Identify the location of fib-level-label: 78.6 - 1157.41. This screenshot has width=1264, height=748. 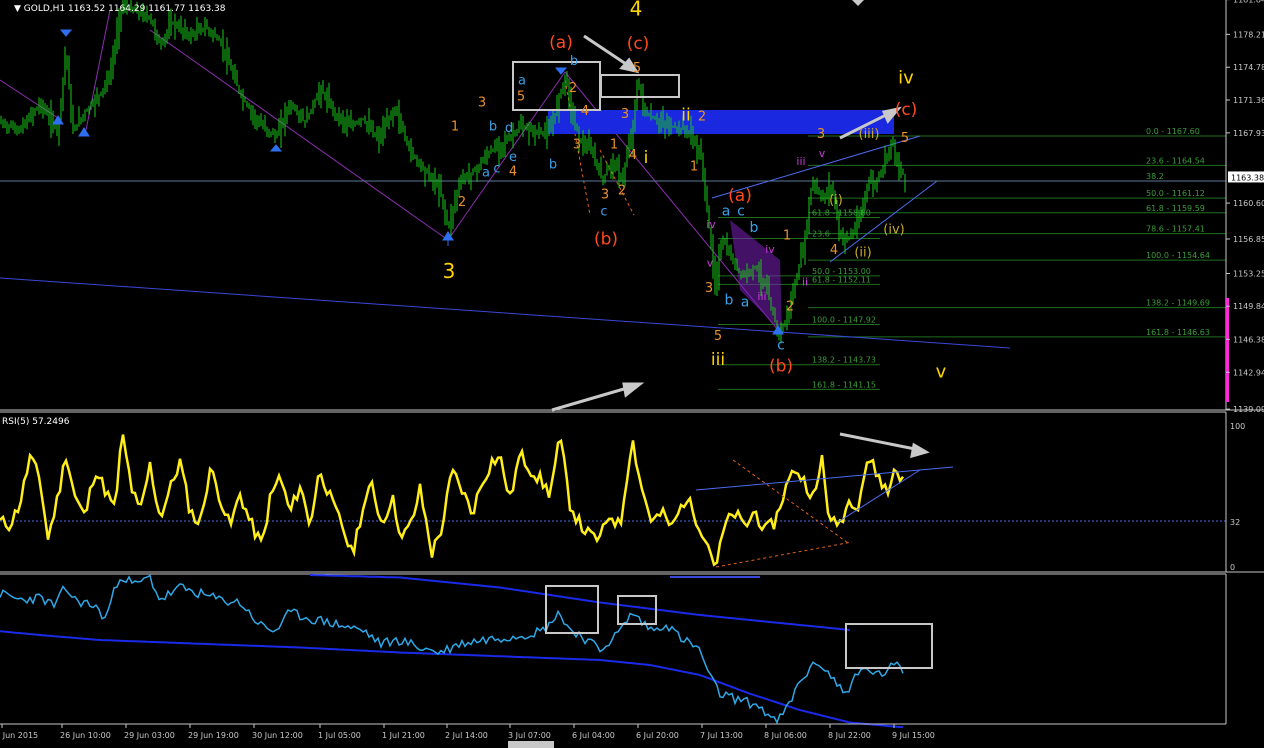
(1175, 229).